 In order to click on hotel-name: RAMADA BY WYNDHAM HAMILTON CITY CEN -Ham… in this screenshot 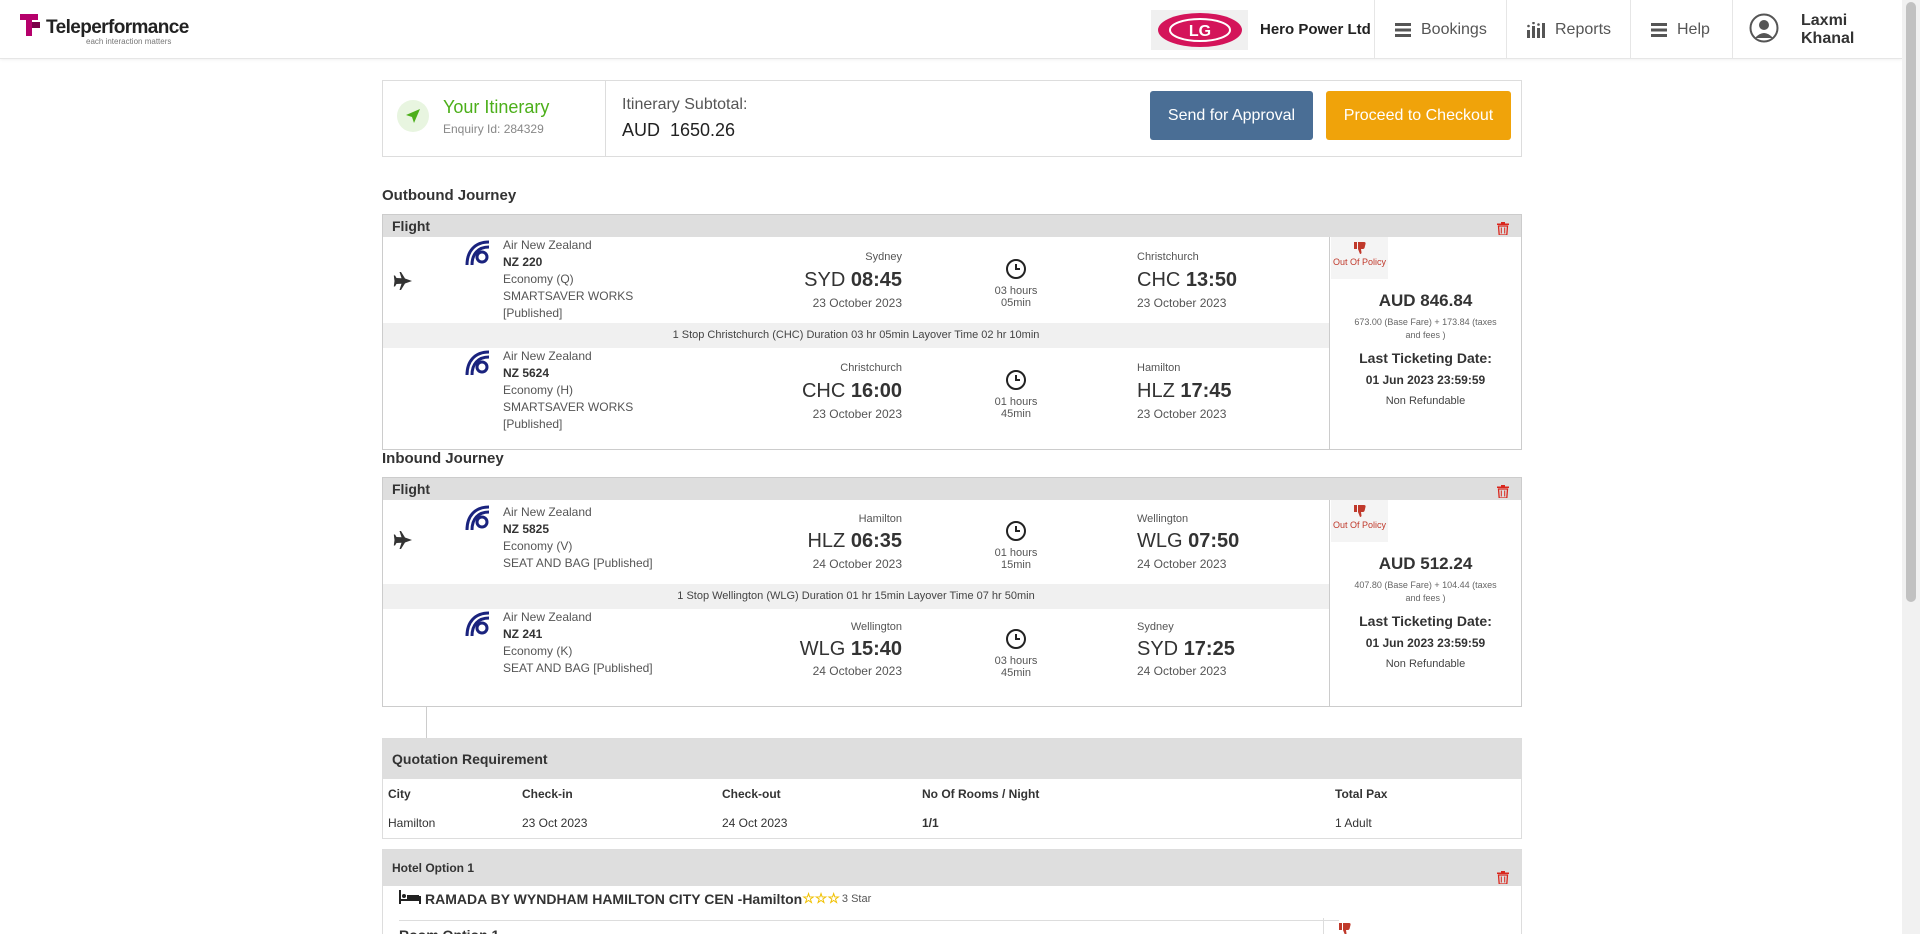, I will do `click(613, 899)`.